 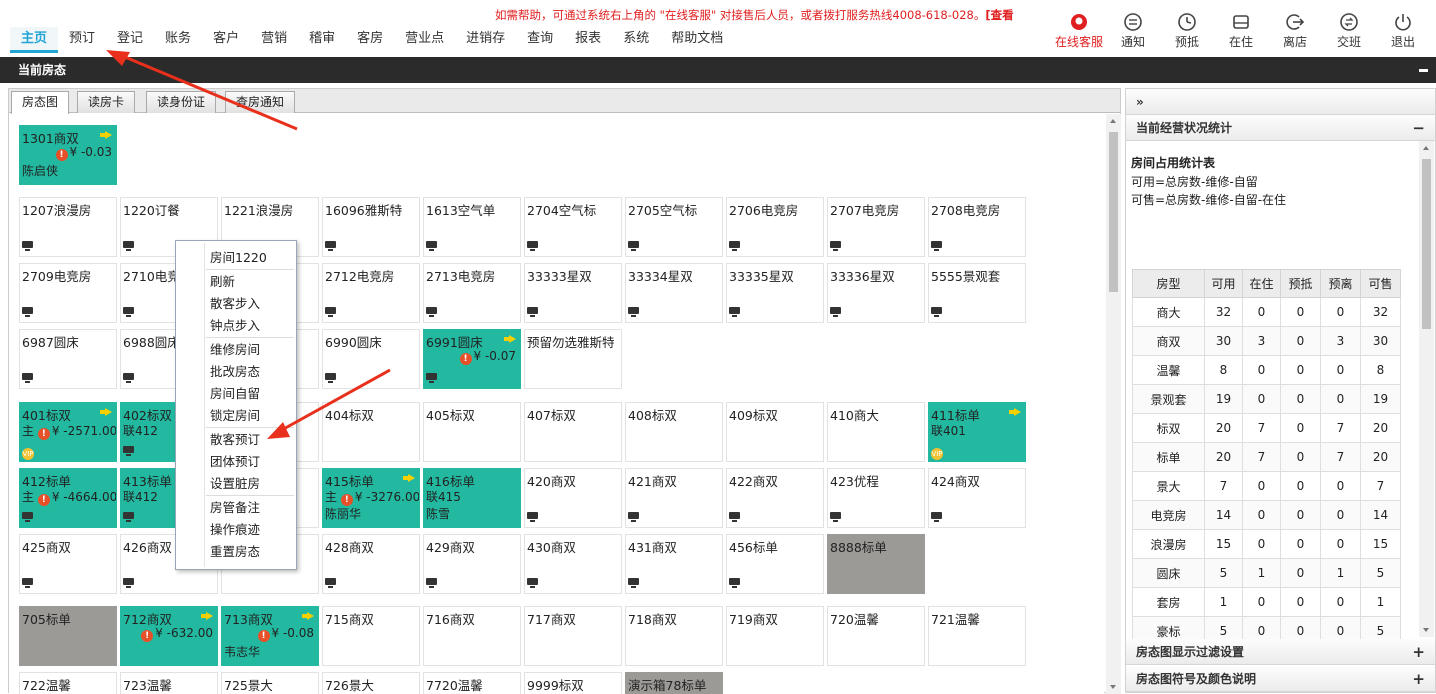 I want to click on room-tile: 716商双, so click(x=472, y=636).